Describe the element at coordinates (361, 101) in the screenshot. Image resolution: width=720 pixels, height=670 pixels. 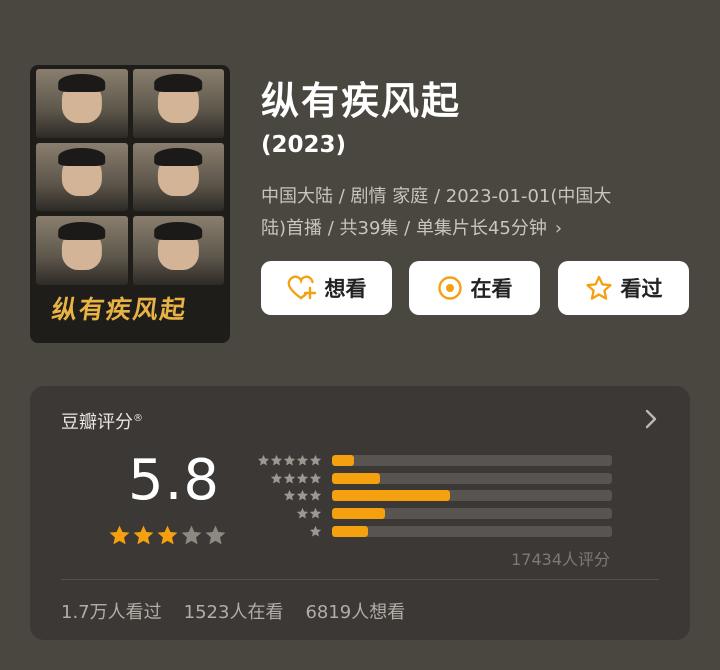
I see `page-title: 纵有疾风起` at that location.